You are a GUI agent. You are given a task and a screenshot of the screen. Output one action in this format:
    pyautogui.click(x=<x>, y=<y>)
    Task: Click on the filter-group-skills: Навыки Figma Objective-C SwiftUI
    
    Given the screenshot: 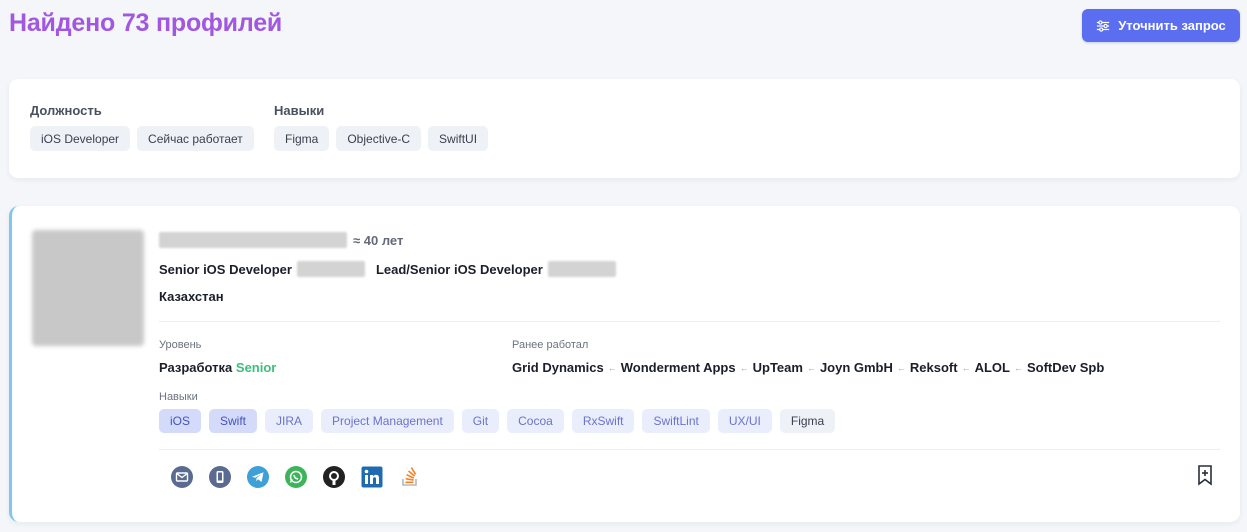 What is the action you would take?
    pyautogui.click(x=381, y=127)
    